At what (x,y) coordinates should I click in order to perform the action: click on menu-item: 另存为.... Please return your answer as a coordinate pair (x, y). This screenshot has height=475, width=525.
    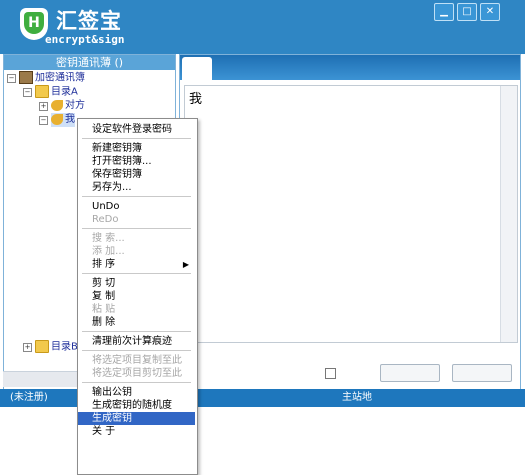
    Looking at the image, I should click on (136, 187).